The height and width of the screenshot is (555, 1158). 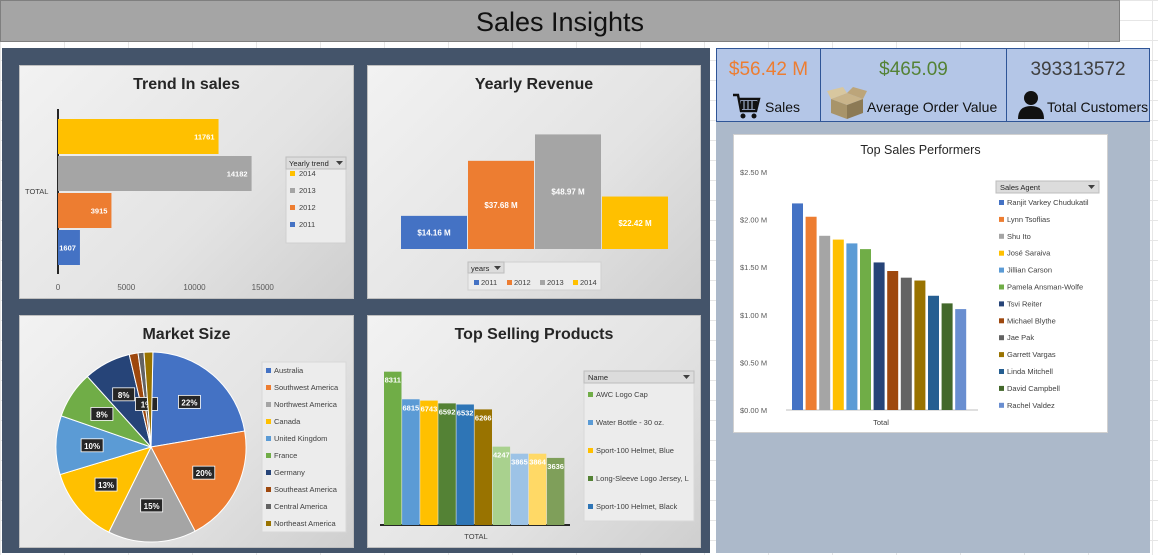 I want to click on kpi-aov-value: $465.09, so click(x=913, y=69).